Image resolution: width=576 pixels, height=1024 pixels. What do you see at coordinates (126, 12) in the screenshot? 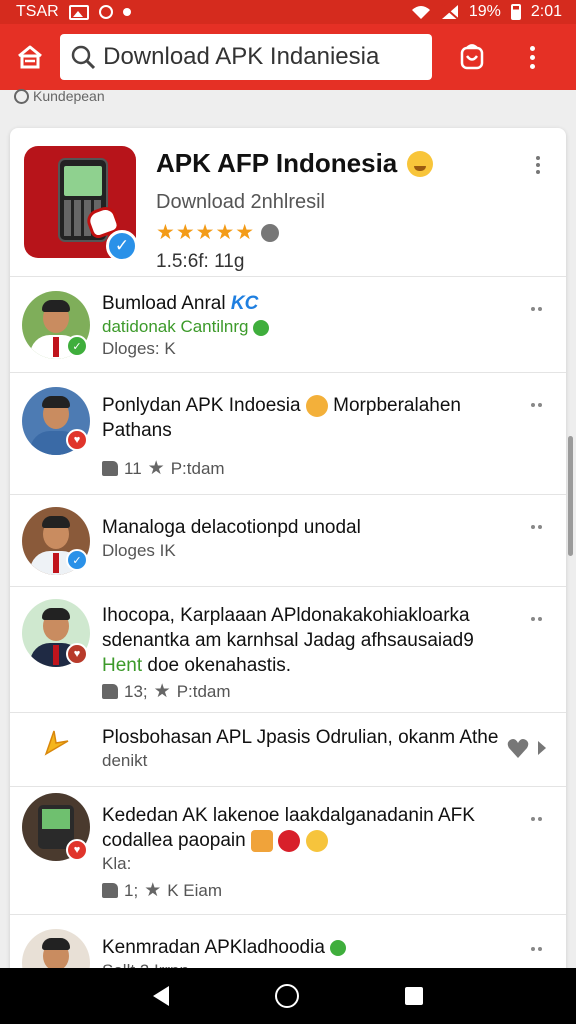
I see `dot-notification-icon` at bounding box center [126, 12].